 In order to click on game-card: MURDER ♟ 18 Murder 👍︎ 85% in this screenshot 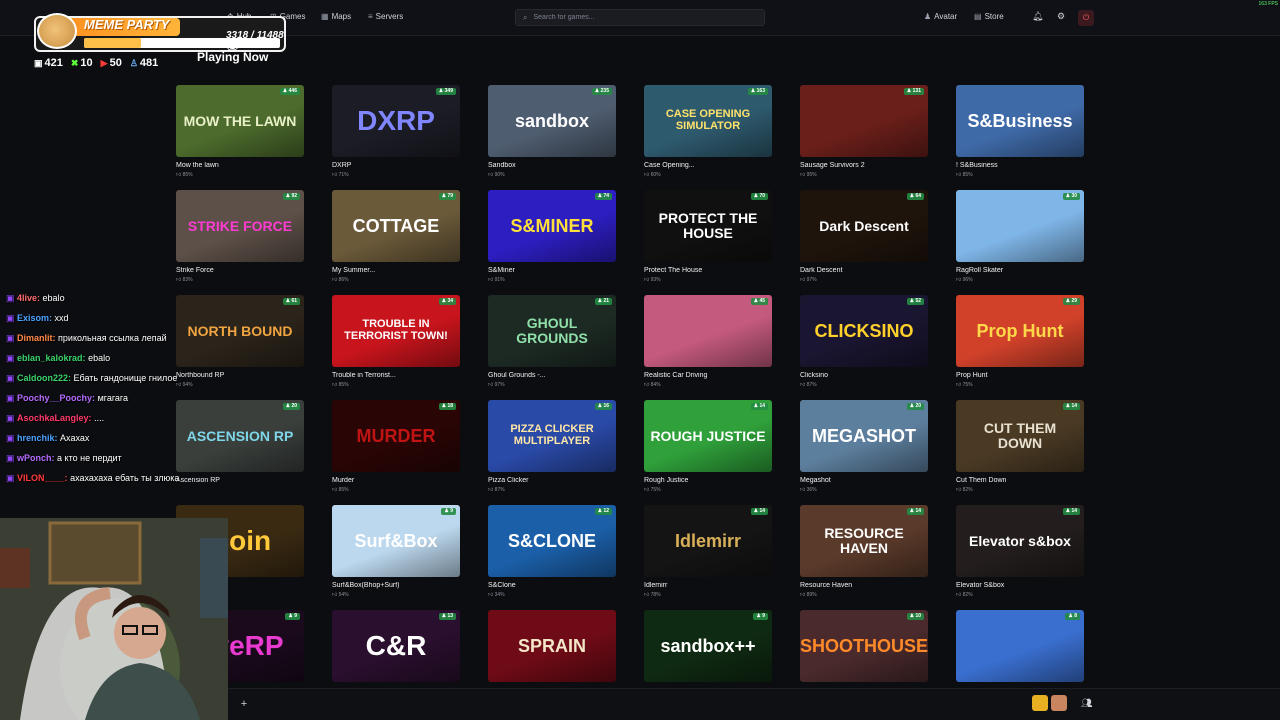, I will do `click(396, 446)`.